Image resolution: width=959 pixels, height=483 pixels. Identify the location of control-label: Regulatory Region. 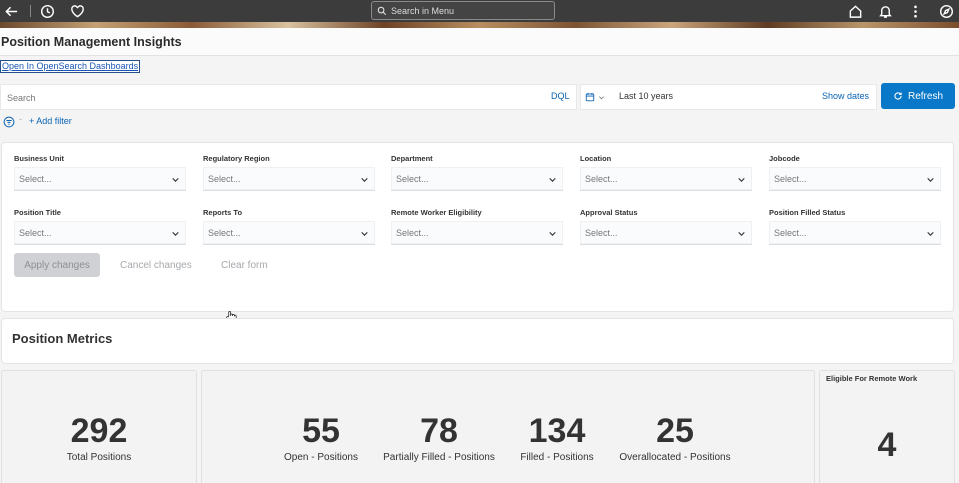
(236, 158).